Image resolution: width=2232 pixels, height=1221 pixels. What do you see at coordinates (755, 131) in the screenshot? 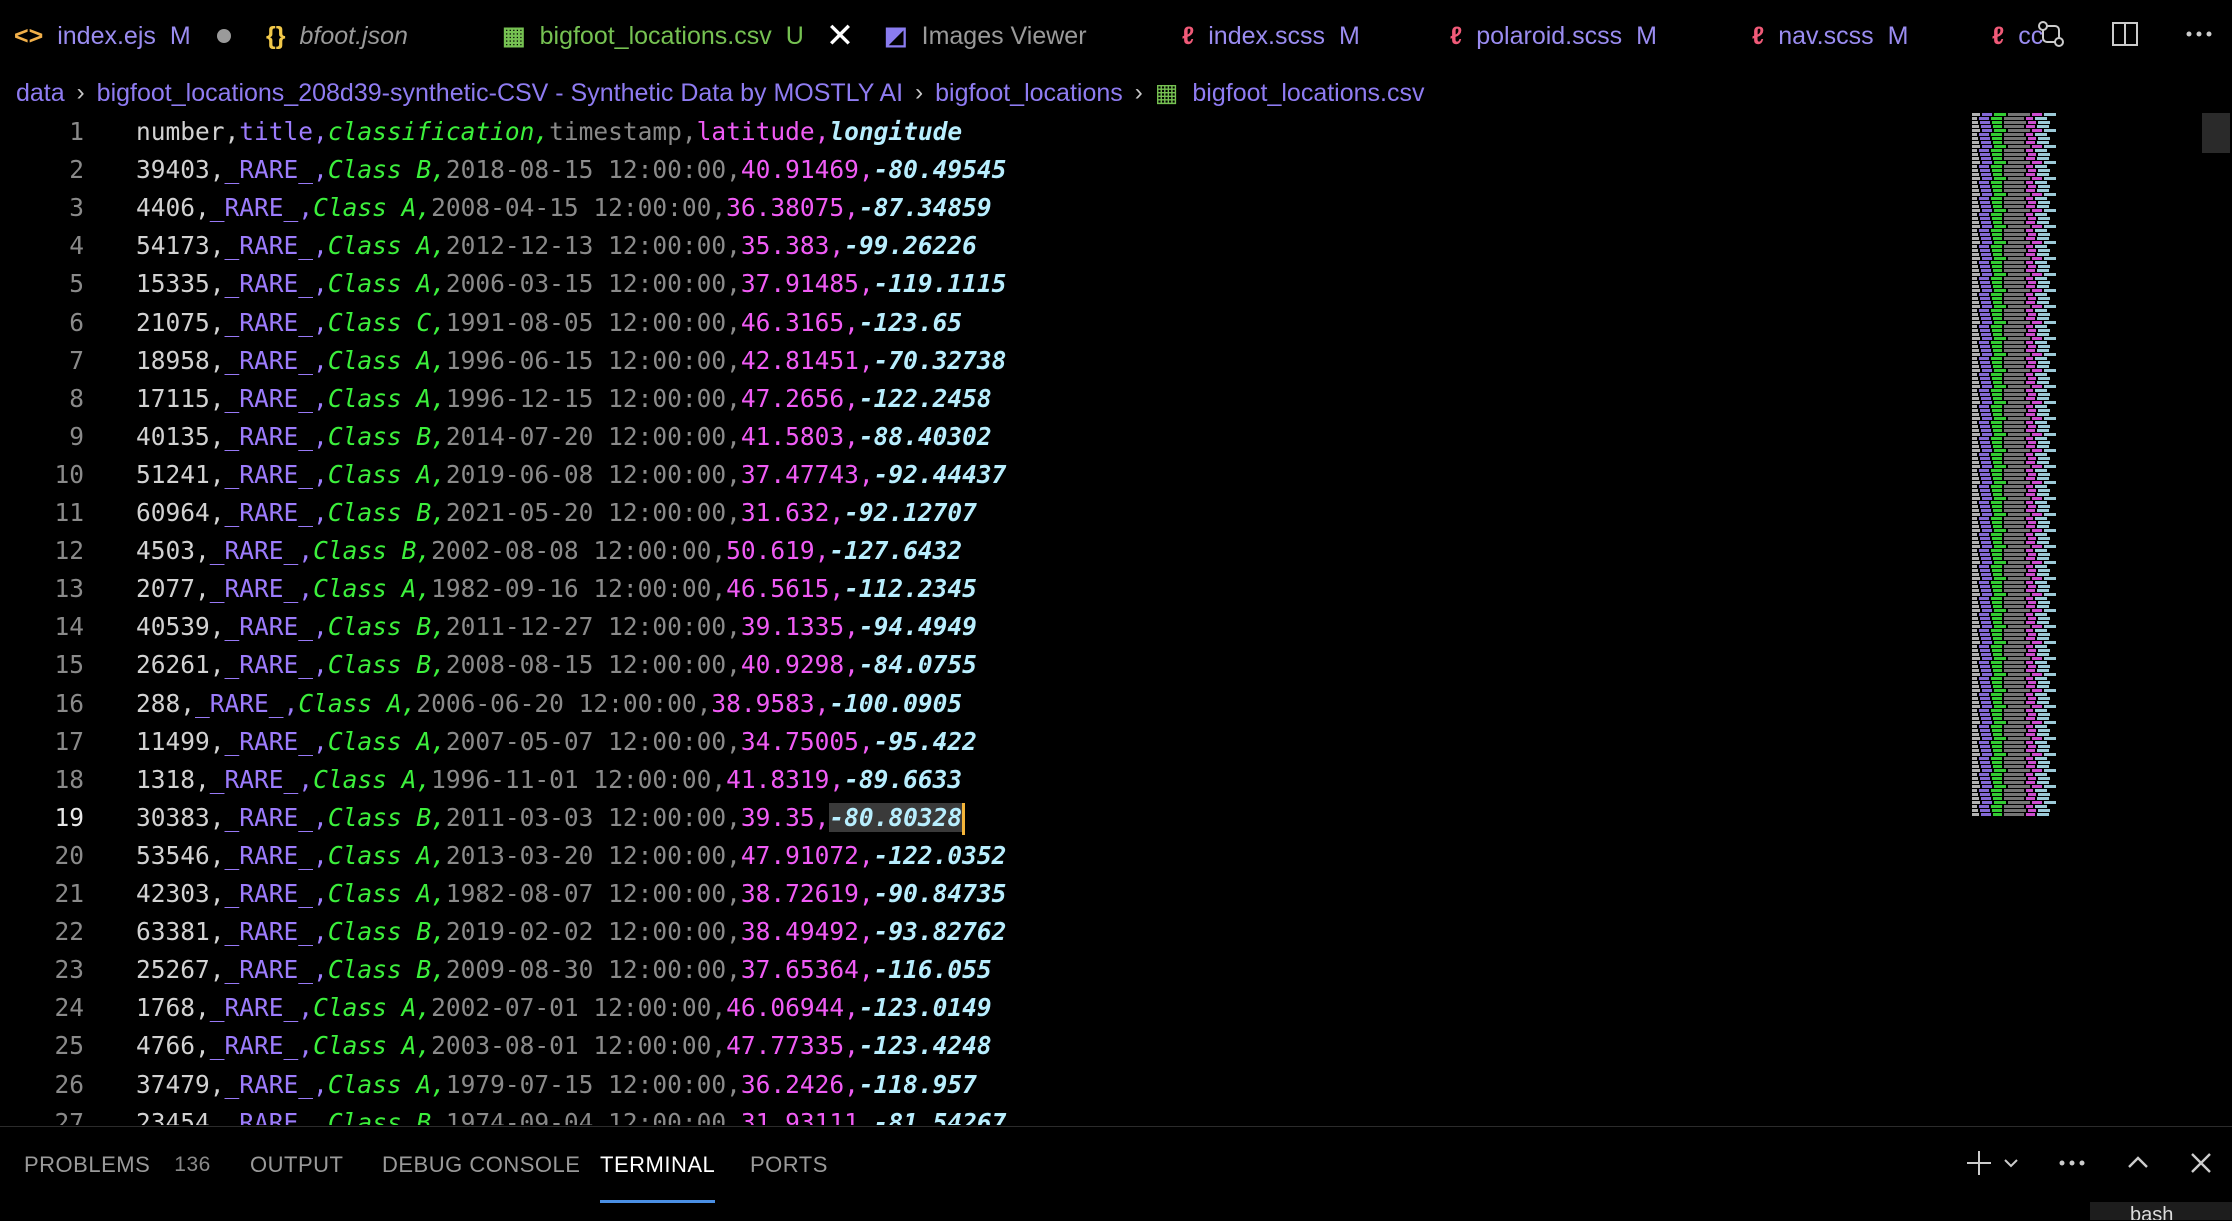
I see `csv-cell-header: latitude` at bounding box center [755, 131].